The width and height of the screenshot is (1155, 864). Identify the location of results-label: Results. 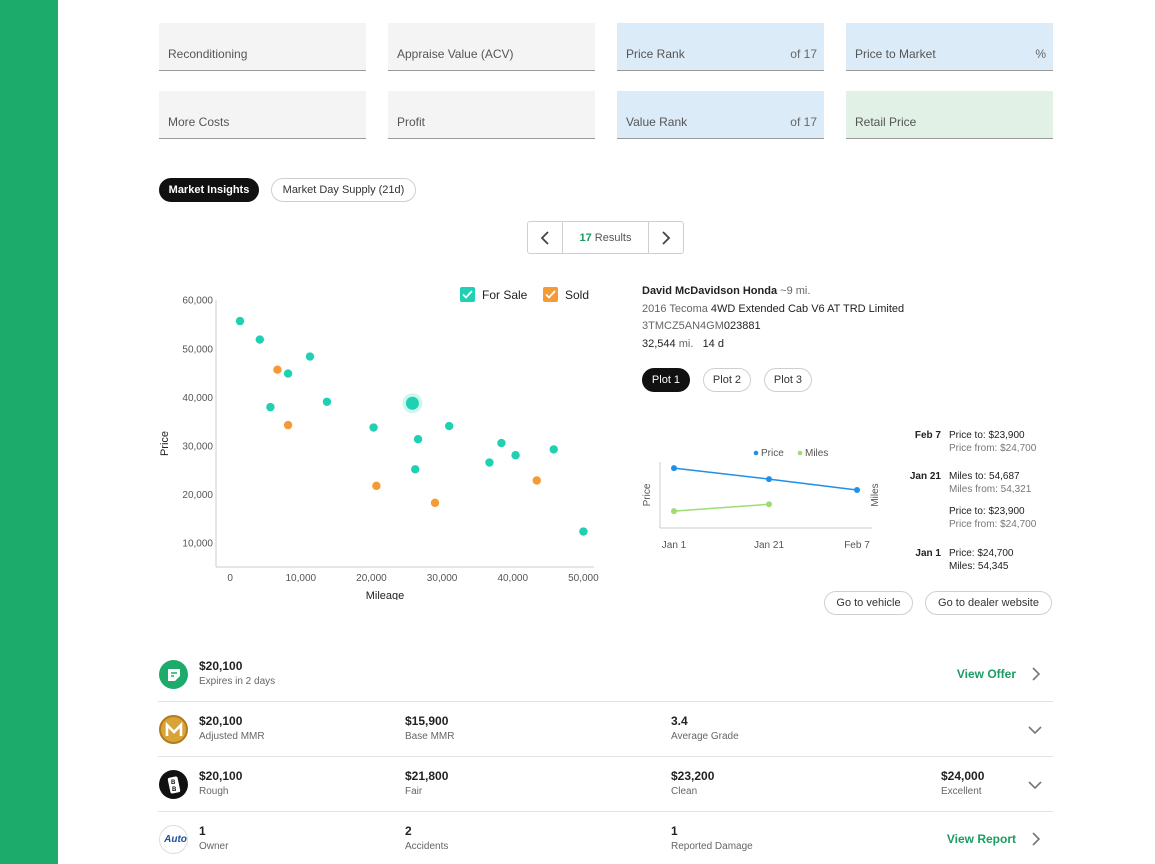
(613, 237).